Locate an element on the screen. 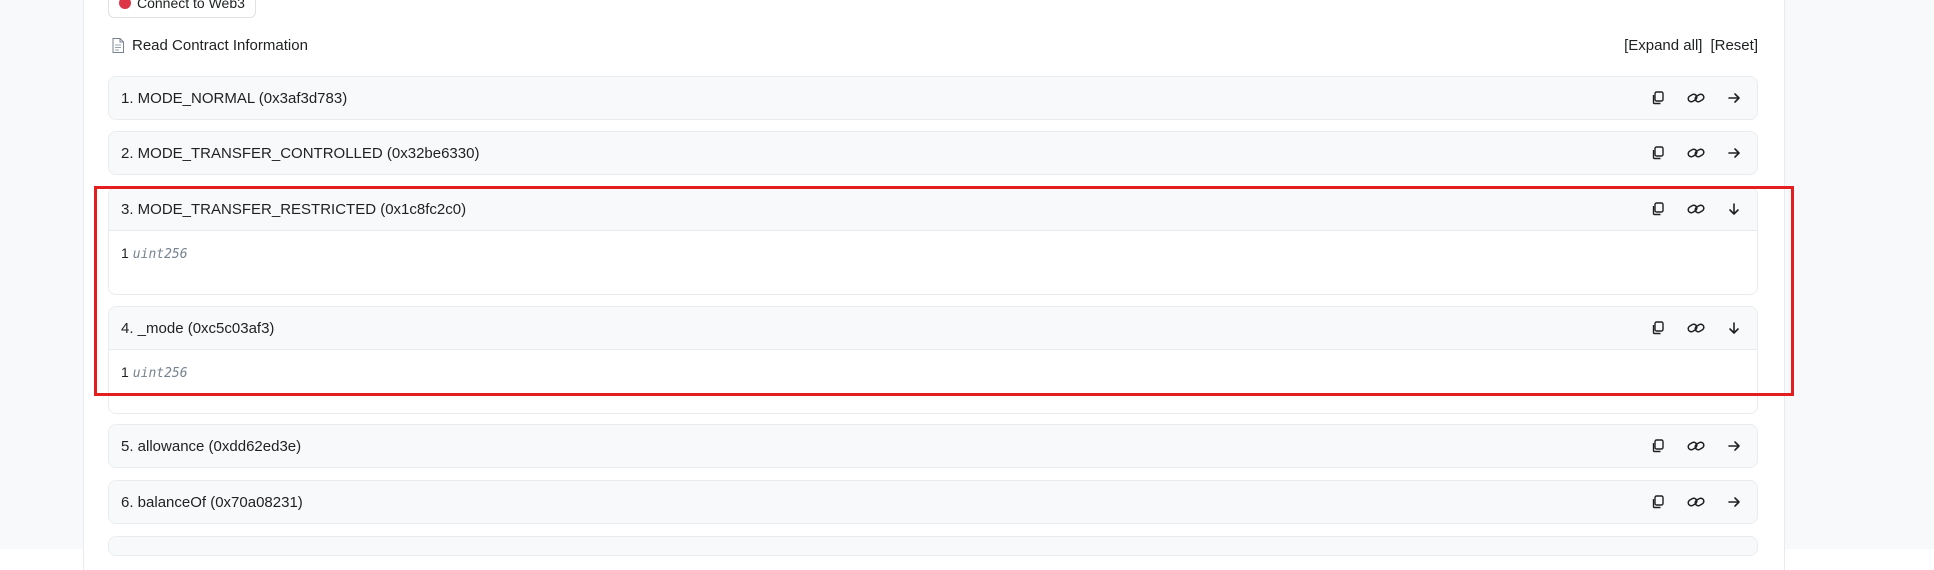 The width and height of the screenshot is (1934, 570). function-header: 2. MODE_TRANSFER_CONTROLLED (0x32be6330) is located at coordinates (933, 153).